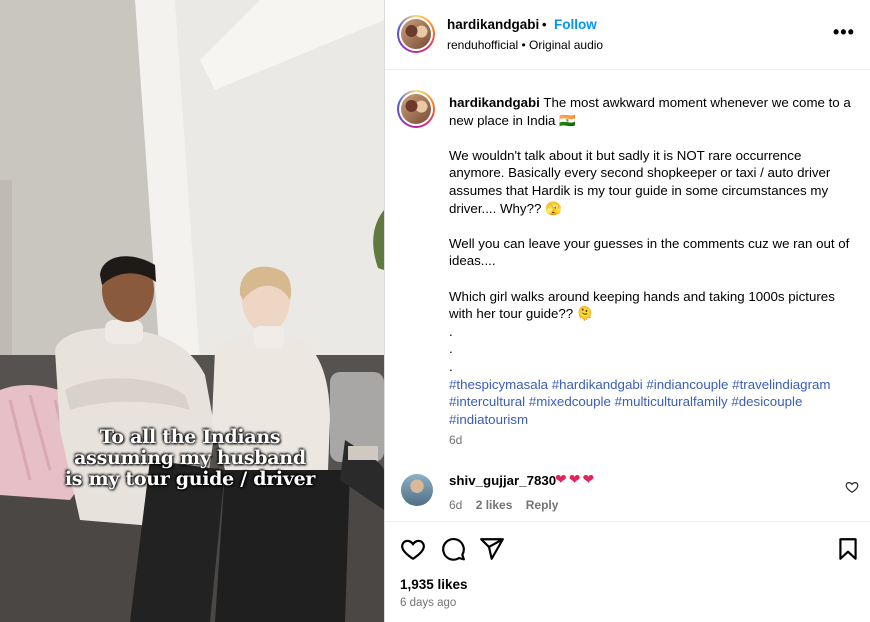  I want to click on caption-timestamp: 6d, so click(456, 440).